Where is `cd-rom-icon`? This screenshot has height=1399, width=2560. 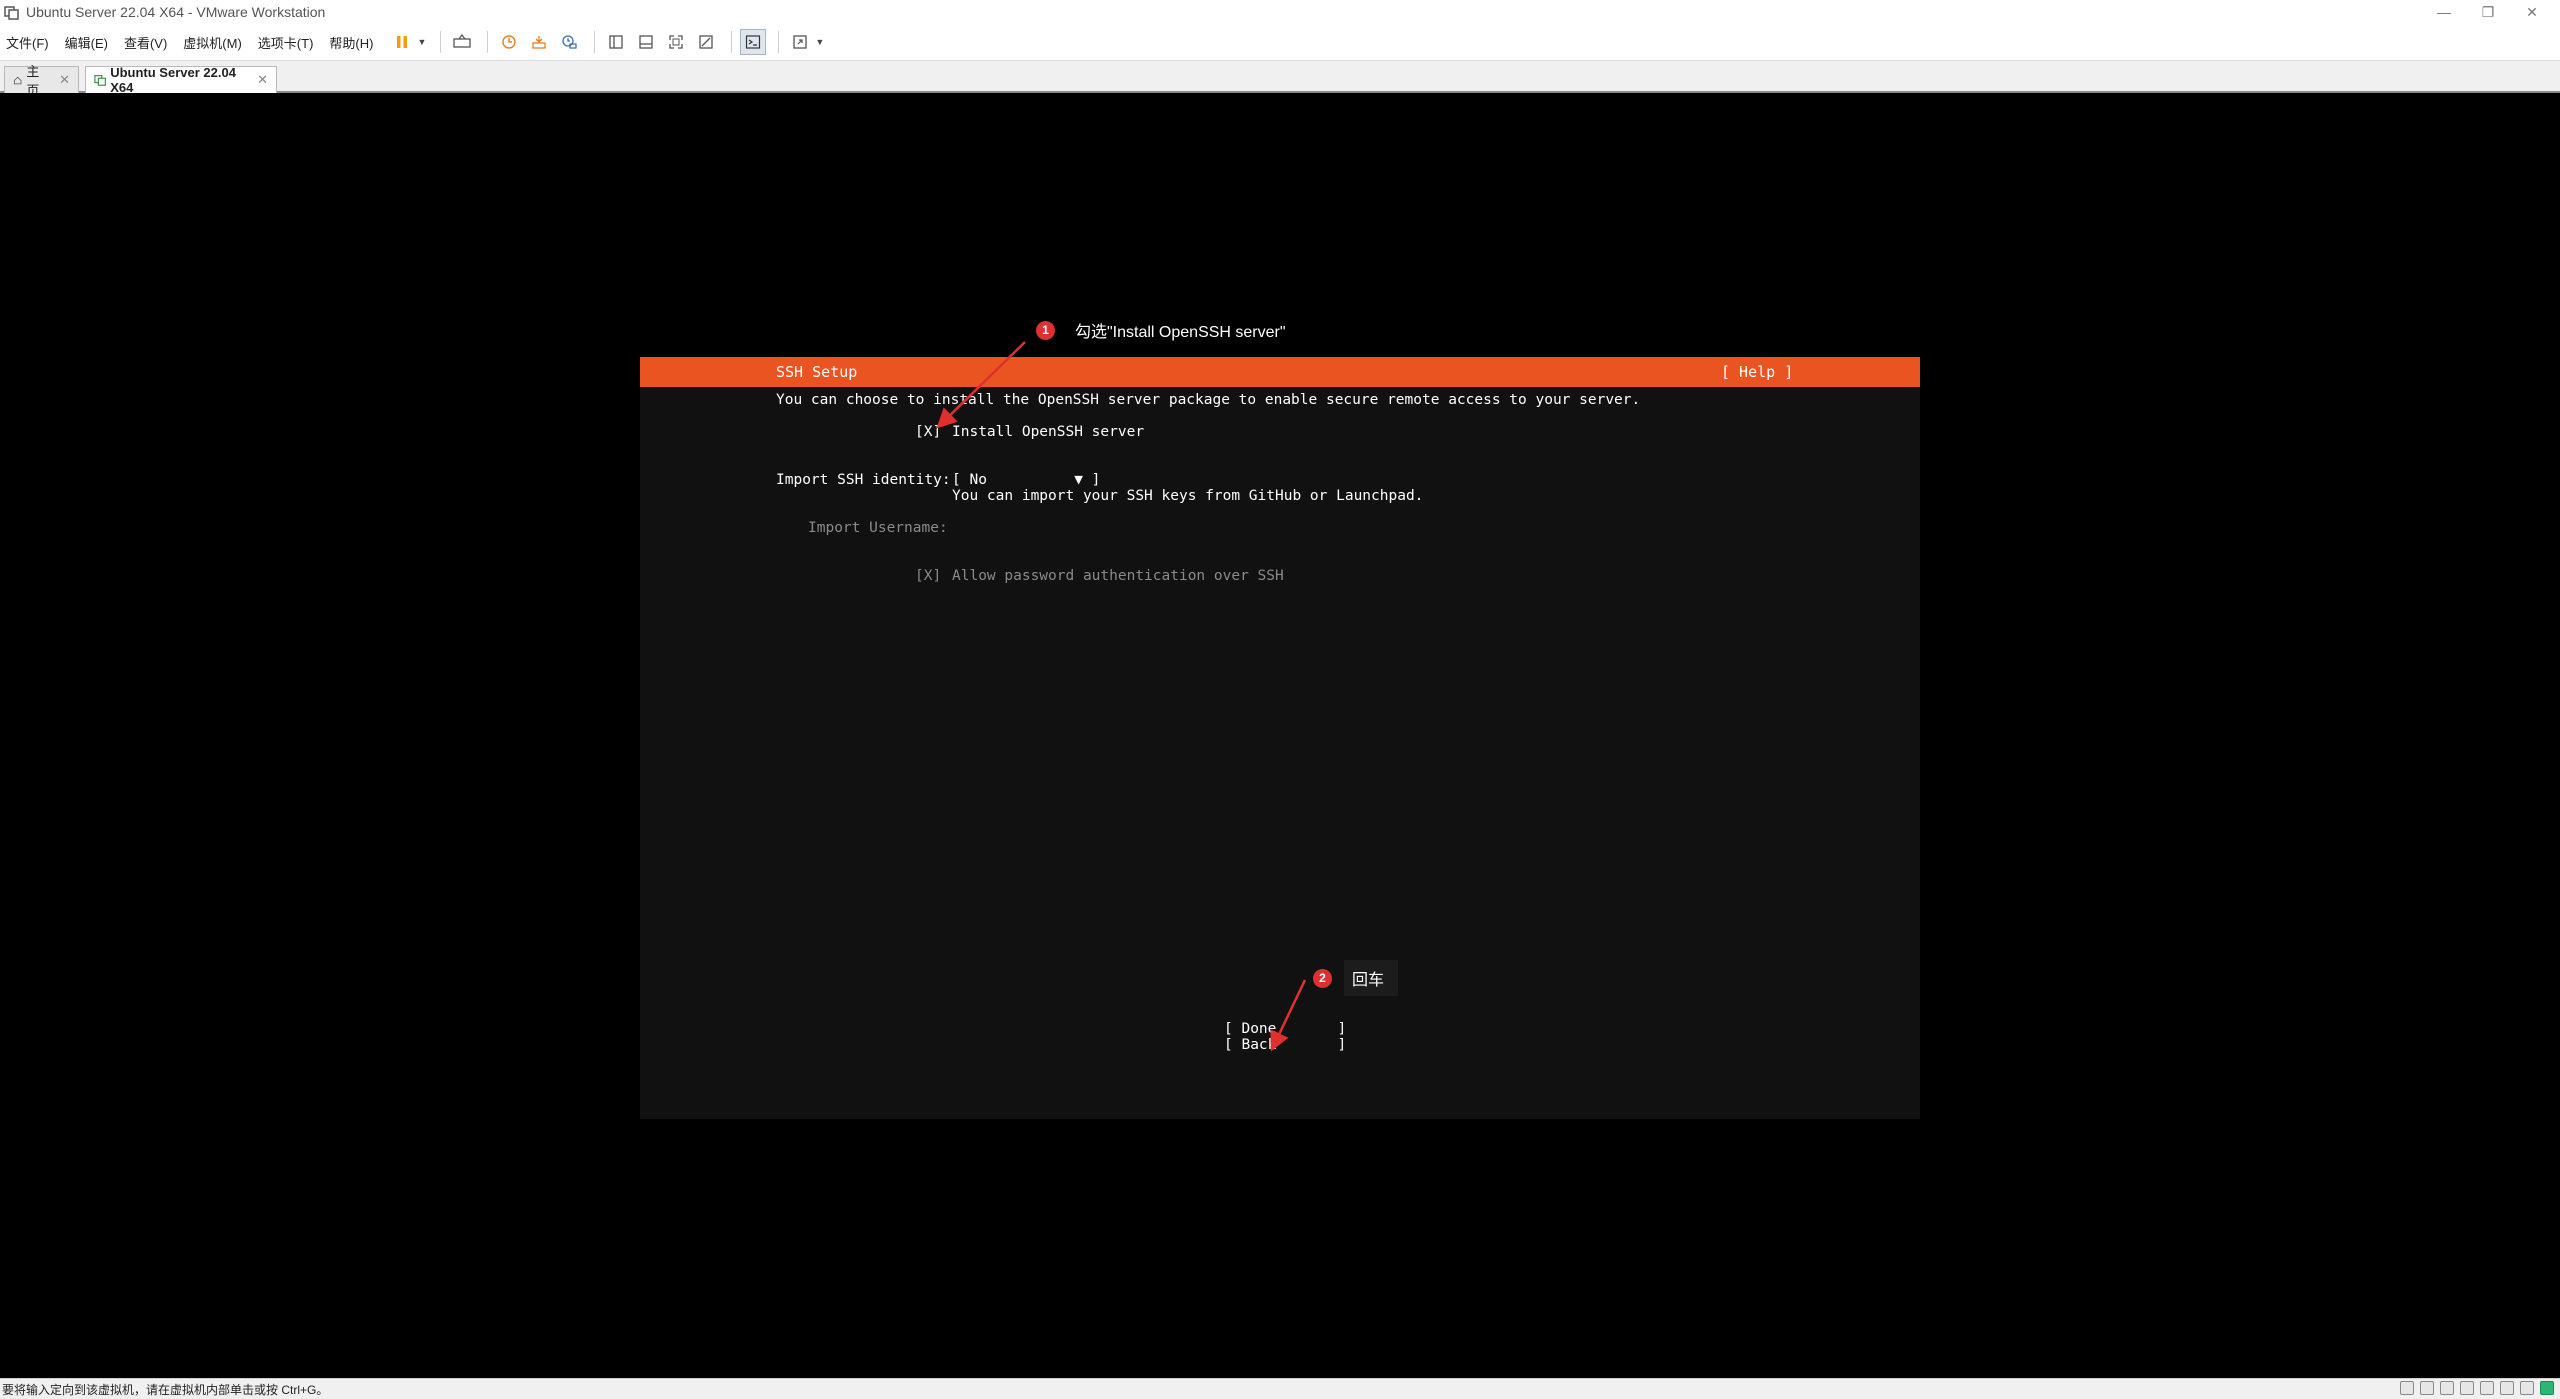 cd-rom-icon is located at coordinates (2427, 1388).